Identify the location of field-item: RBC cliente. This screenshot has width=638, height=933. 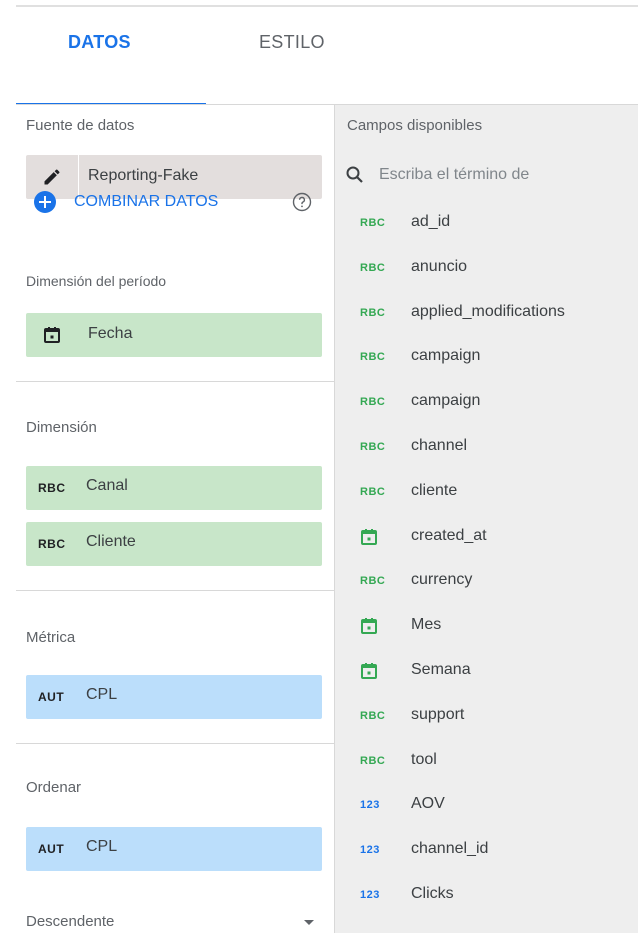
(486, 492).